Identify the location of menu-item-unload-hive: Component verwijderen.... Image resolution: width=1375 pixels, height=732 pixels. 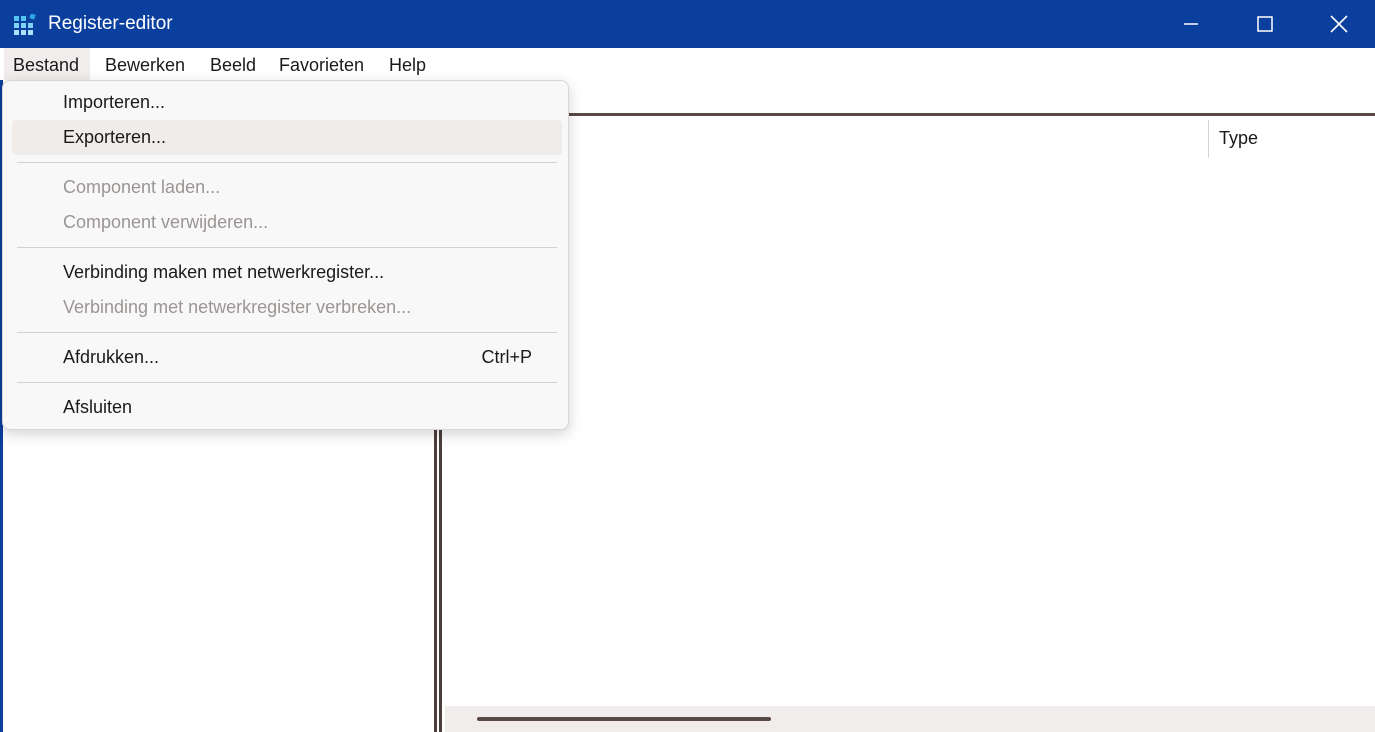
(287, 222).